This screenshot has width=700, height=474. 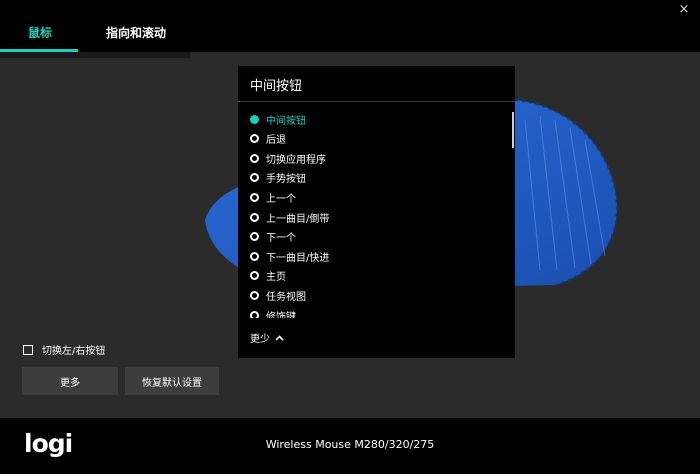 I want to click on option-switch-app: 切换应用程序, so click(x=288, y=158).